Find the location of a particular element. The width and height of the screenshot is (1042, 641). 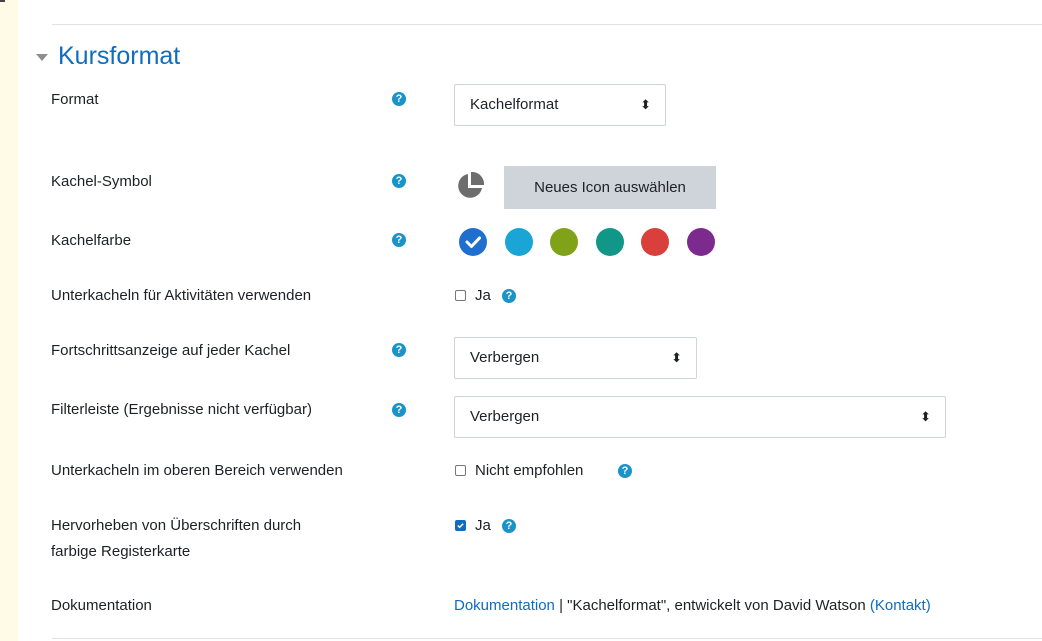

select-icon-button: Neues Icon auswählen is located at coordinates (610, 187).